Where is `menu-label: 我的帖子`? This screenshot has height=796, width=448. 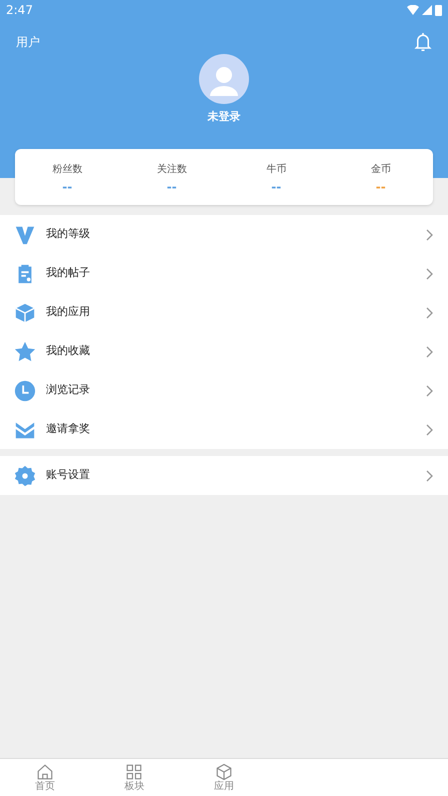 menu-label: 我的帖子 is located at coordinates (68, 273).